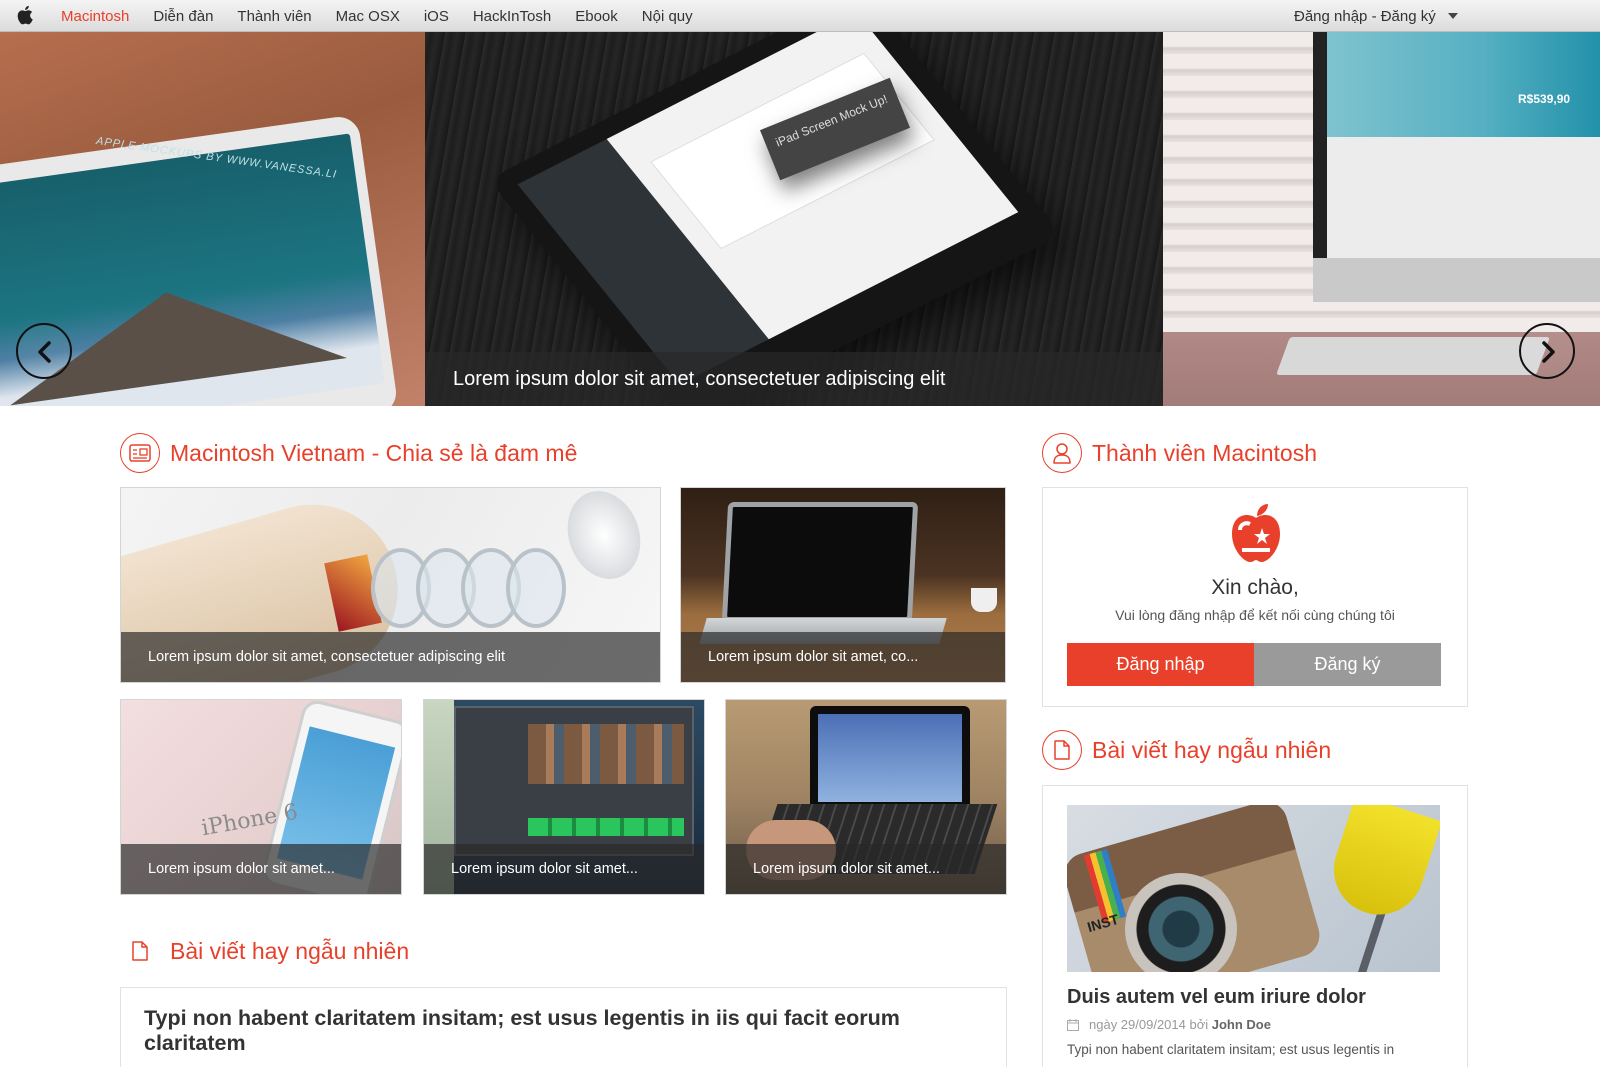  Describe the element at coordinates (436, 16) in the screenshot. I see `nav-item-ios: iOS` at that location.